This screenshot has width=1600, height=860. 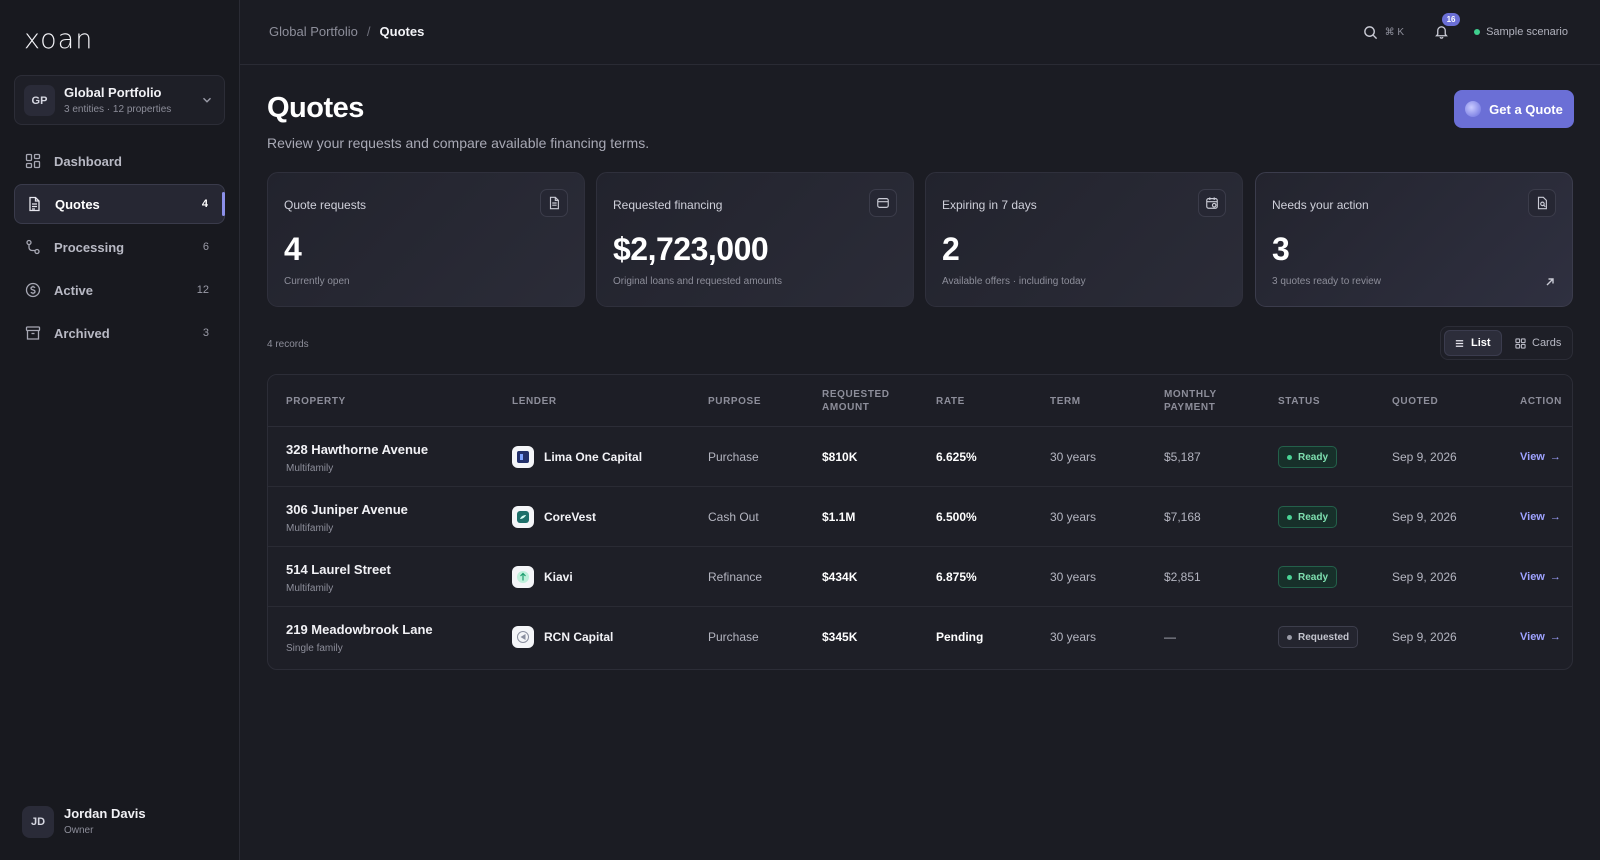 What do you see at coordinates (668, 205) in the screenshot?
I see `stat-label: Requested financing` at bounding box center [668, 205].